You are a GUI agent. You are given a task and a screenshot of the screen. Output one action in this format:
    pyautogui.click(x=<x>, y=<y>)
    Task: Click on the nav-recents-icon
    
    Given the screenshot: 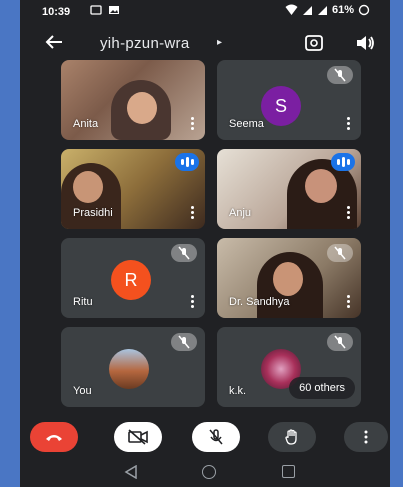 What is the action you would take?
    pyautogui.click(x=288, y=471)
    